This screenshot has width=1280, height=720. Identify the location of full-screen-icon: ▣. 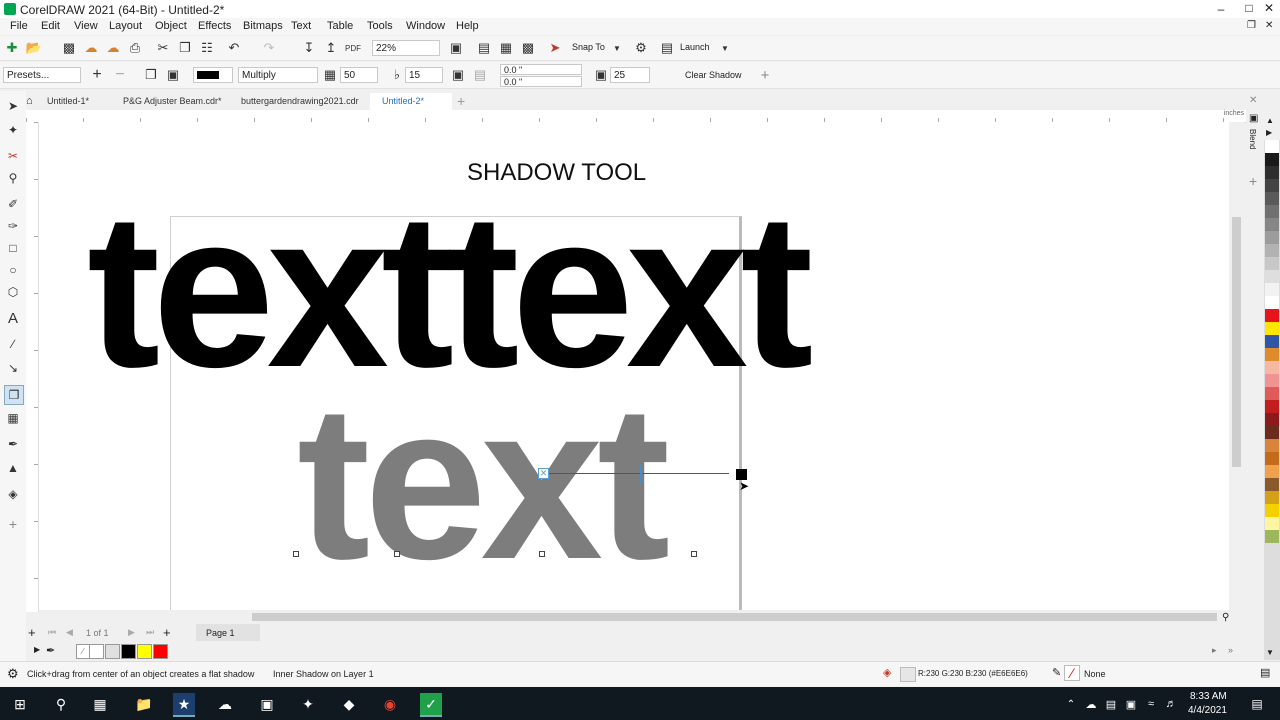
(456, 48).